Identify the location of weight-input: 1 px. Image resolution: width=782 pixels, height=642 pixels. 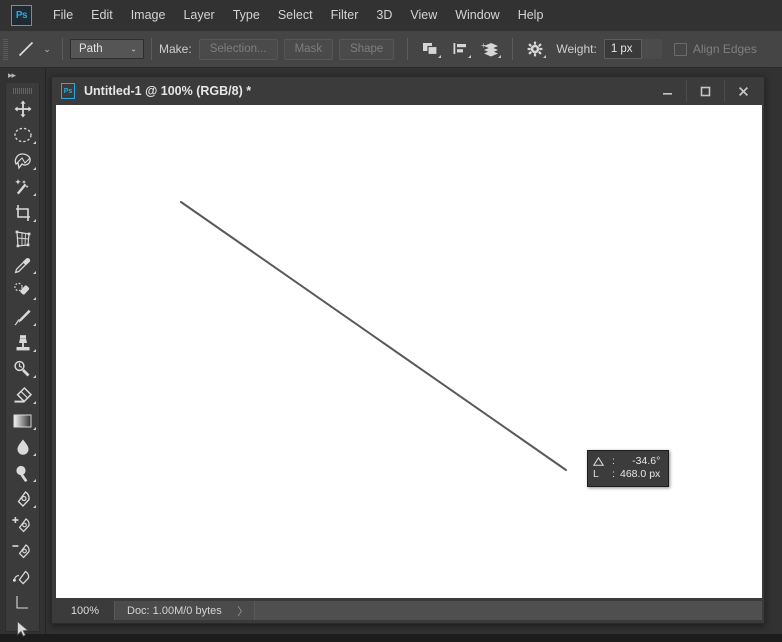
(622, 49).